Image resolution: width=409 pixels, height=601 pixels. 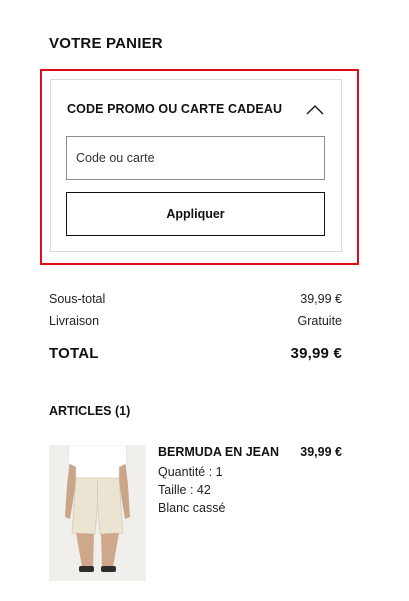 What do you see at coordinates (195, 303) in the screenshot?
I see `subtotal-row: Sous-total 39,99 €` at bounding box center [195, 303].